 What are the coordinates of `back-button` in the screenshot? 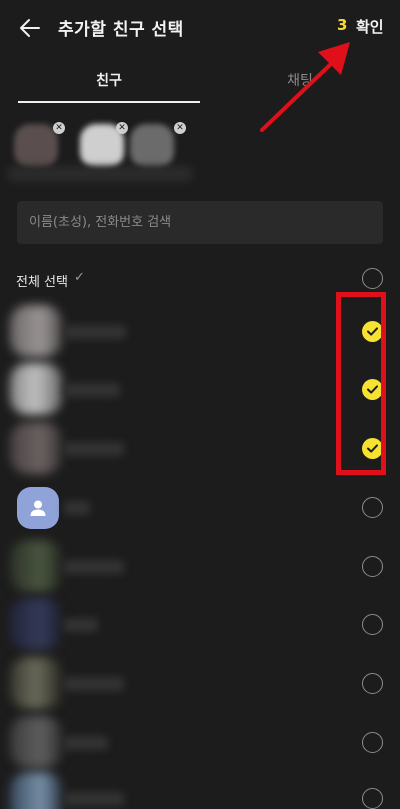 It's located at (30, 28).